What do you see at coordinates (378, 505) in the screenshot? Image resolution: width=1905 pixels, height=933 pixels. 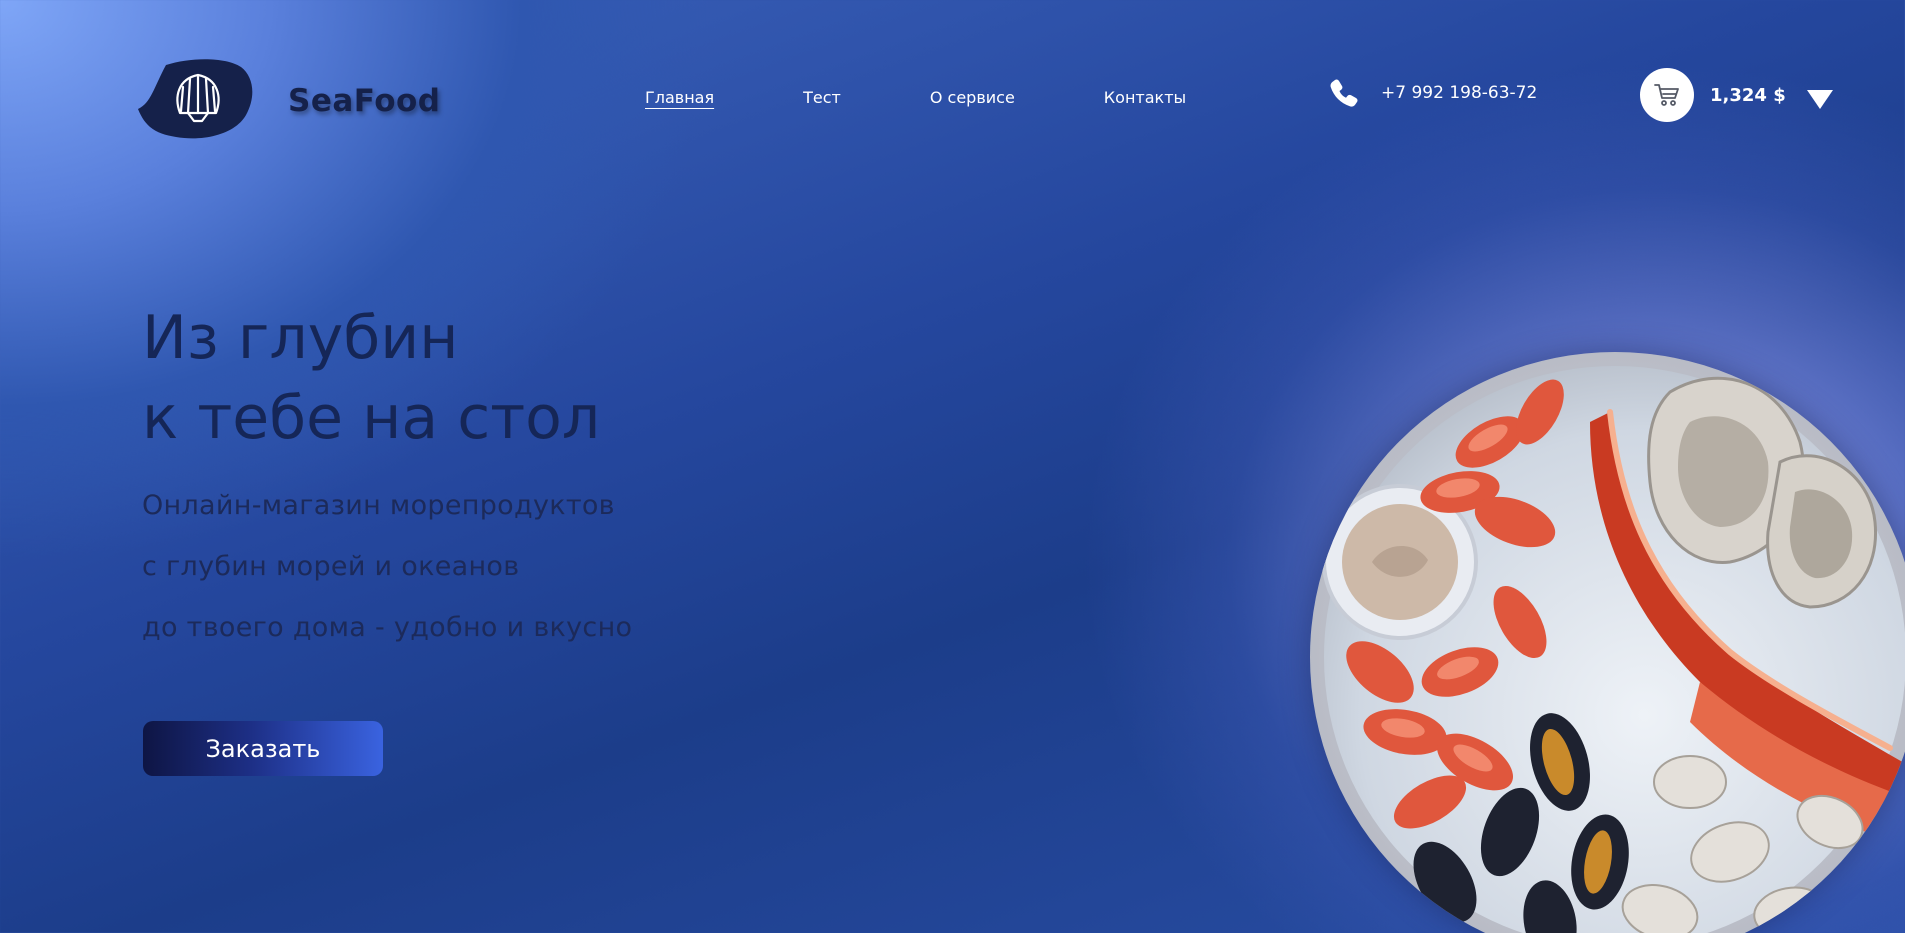 I see `hero-description-line: Онлайн-магазин морепродуктов` at bounding box center [378, 505].